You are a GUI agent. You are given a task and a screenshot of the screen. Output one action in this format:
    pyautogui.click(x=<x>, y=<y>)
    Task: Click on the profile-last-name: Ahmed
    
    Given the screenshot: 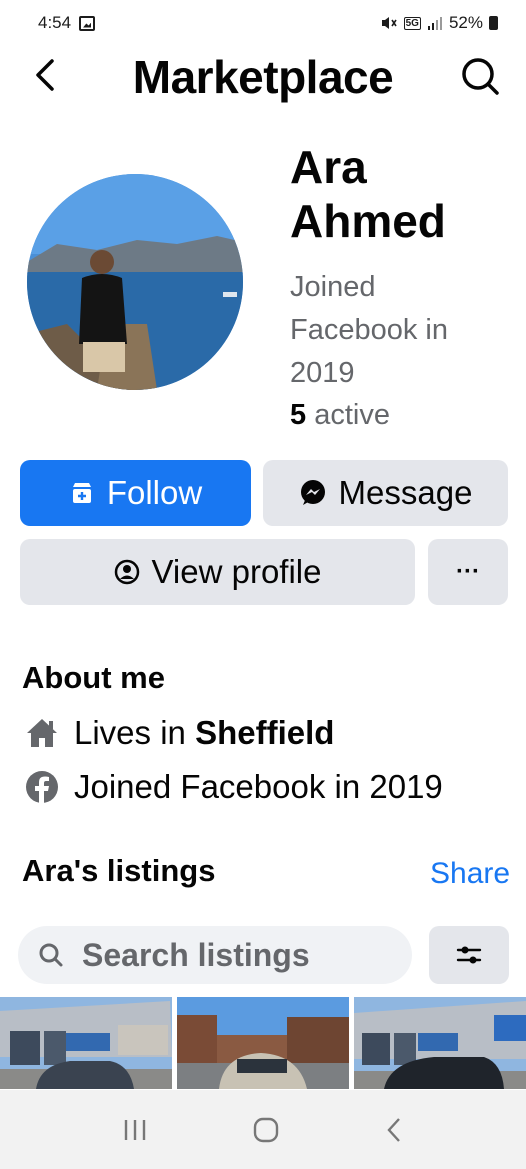 What is the action you would take?
    pyautogui.click(x=368, y=221)
    